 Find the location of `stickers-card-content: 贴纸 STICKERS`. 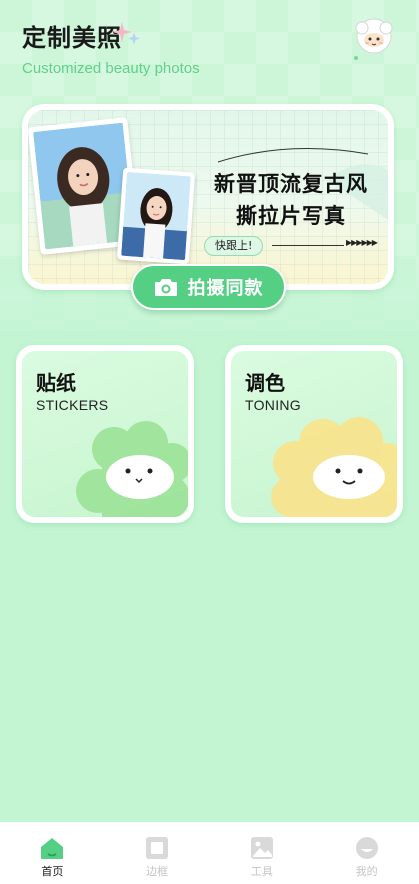

stickers-card-content: 贴纸 STICKERS is located at coordinates (105, 434).